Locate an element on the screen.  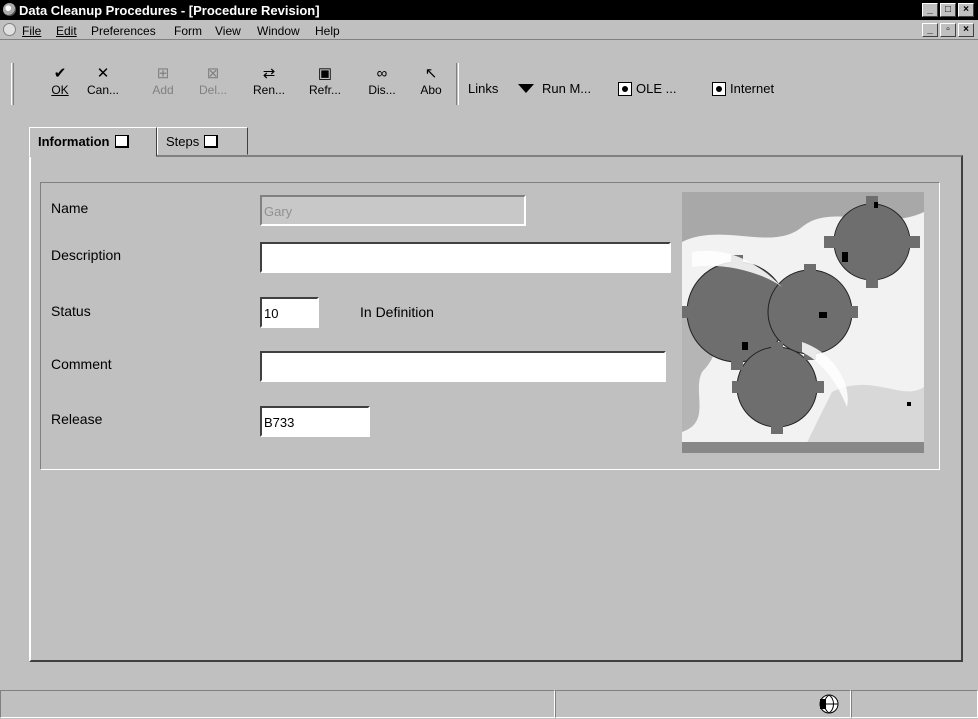
tab-steps: Steps is located at coordinates (202, 141).